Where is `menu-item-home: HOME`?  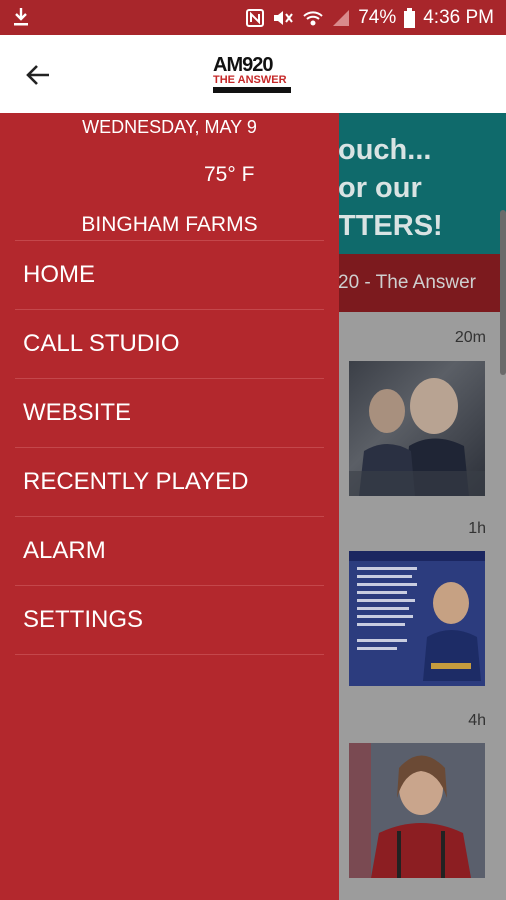
menu-item-home: HOME is located at coordinates (169, 274).